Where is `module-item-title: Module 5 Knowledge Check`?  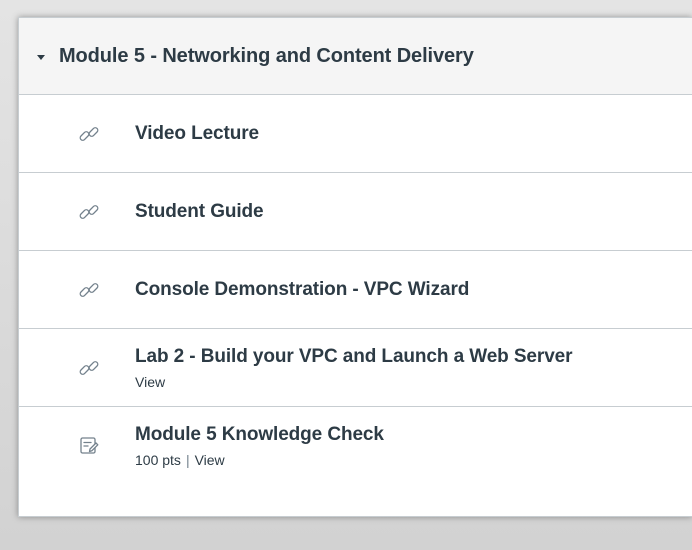 module-item-title: Module 5 Knowledge Check is located at coordinates (259, 435).